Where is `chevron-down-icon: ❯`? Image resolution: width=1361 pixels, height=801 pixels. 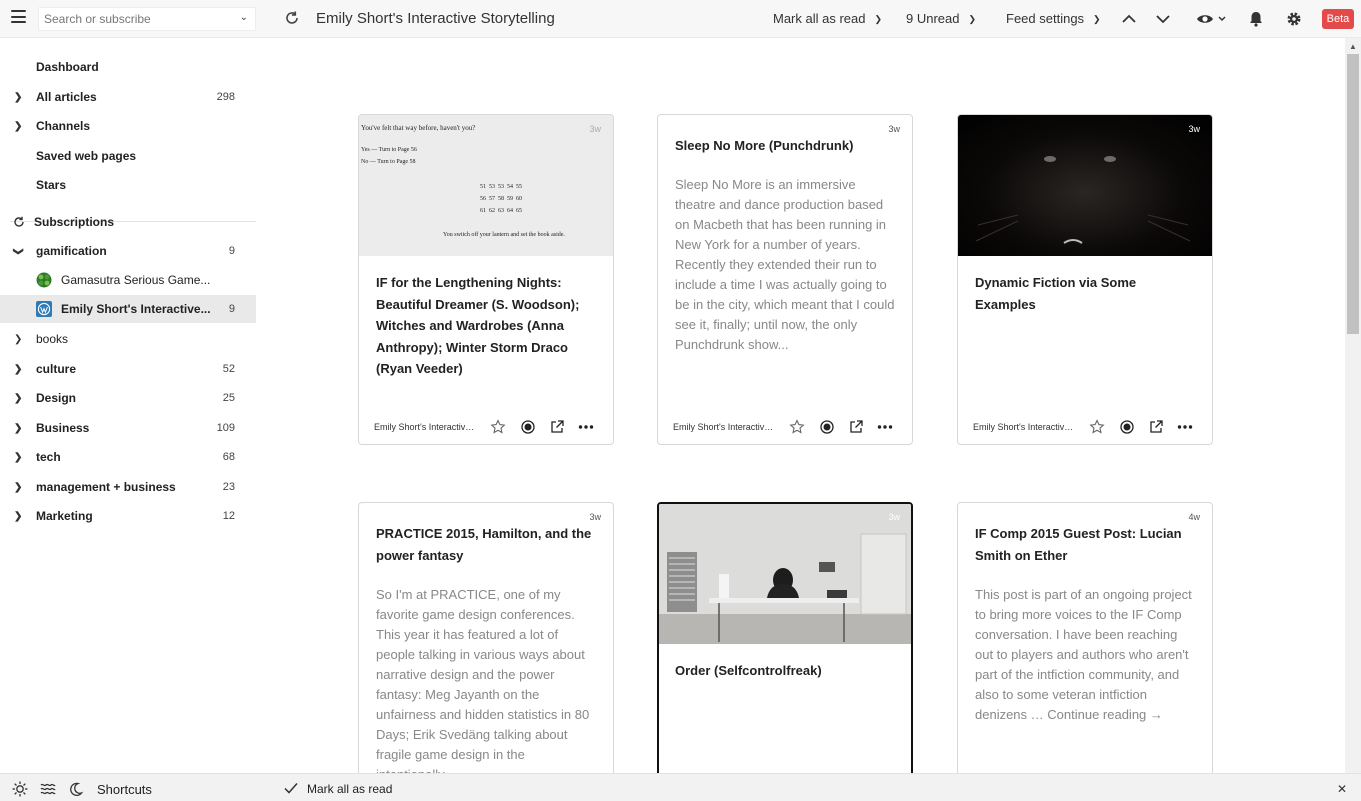
chevron-down-icon: ❯ is located at coordinates (18, 251).